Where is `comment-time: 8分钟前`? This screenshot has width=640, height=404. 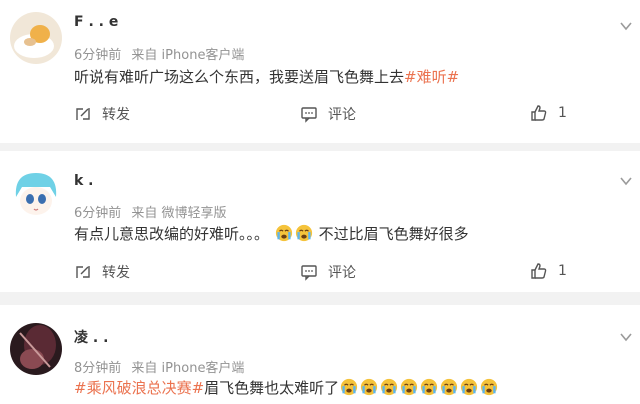 comment-time: 8分钟前 is located at coordinates (98, 368).